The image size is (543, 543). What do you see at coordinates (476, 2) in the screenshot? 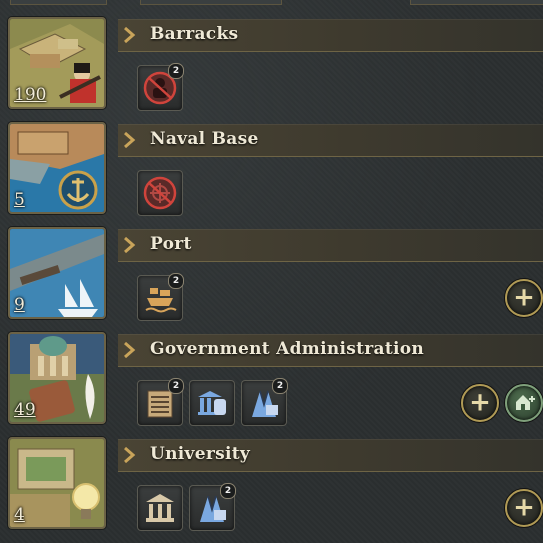
I see `top-tab-right` at bounding box center [476, 2].